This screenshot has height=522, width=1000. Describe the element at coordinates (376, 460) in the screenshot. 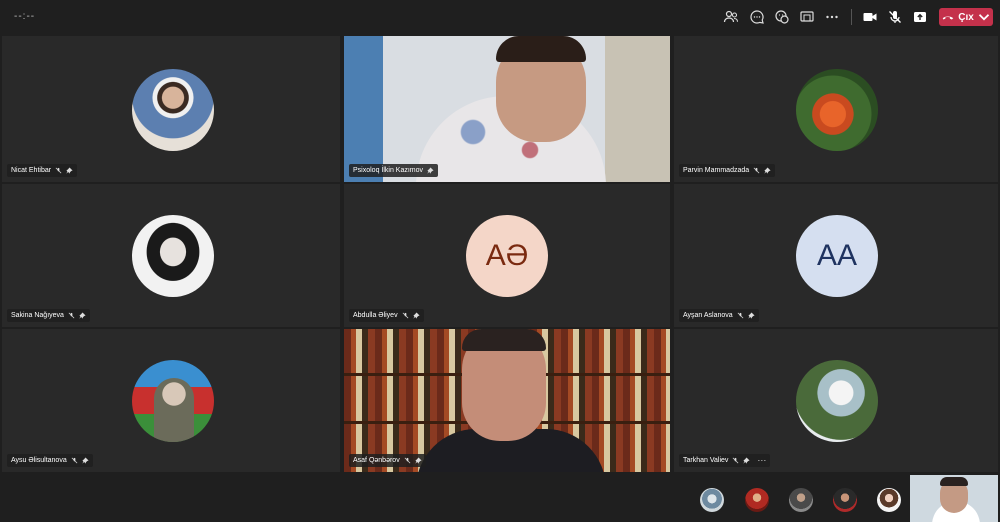

I see `participant-name: Asaf Qənbərov` at that location.